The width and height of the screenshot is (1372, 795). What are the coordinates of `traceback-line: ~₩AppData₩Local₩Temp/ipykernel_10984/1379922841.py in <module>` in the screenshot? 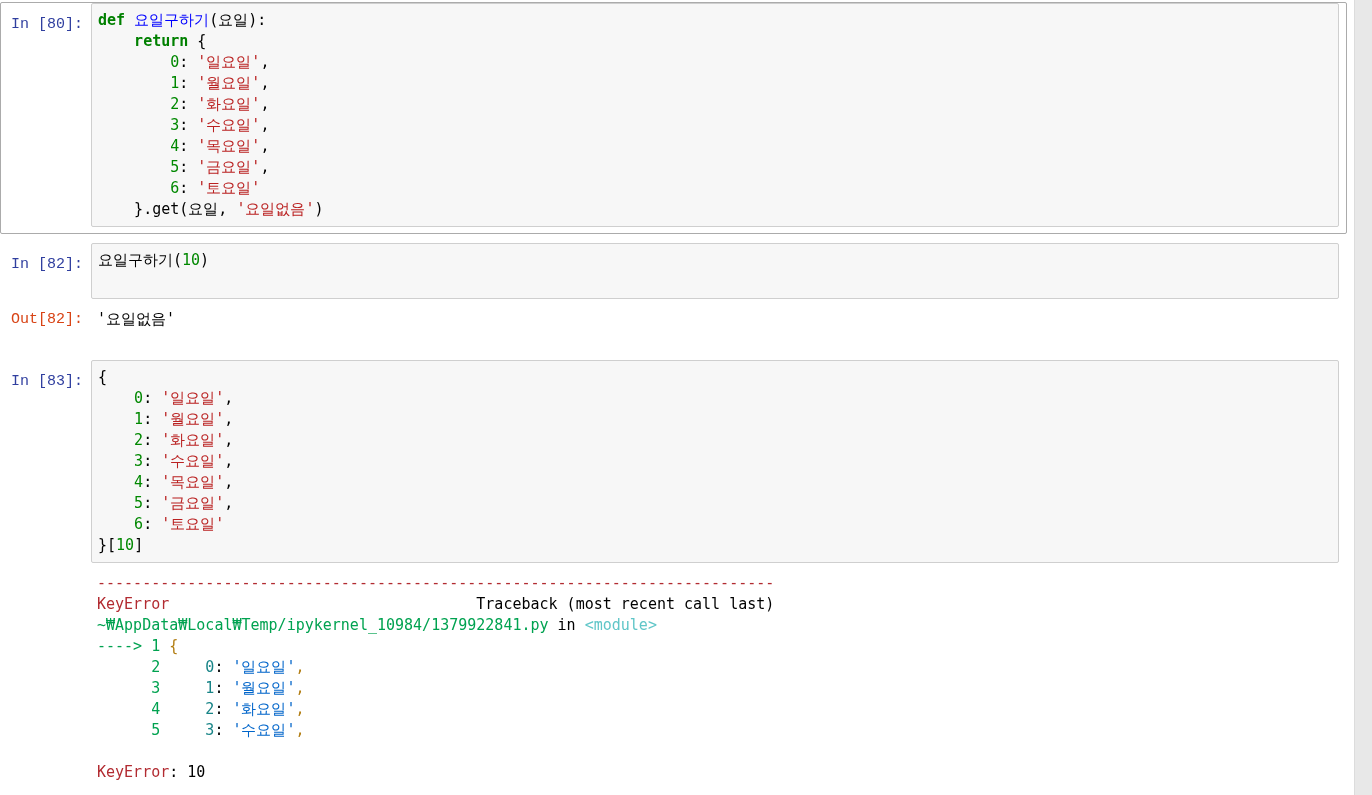 It's located at (377, 625).